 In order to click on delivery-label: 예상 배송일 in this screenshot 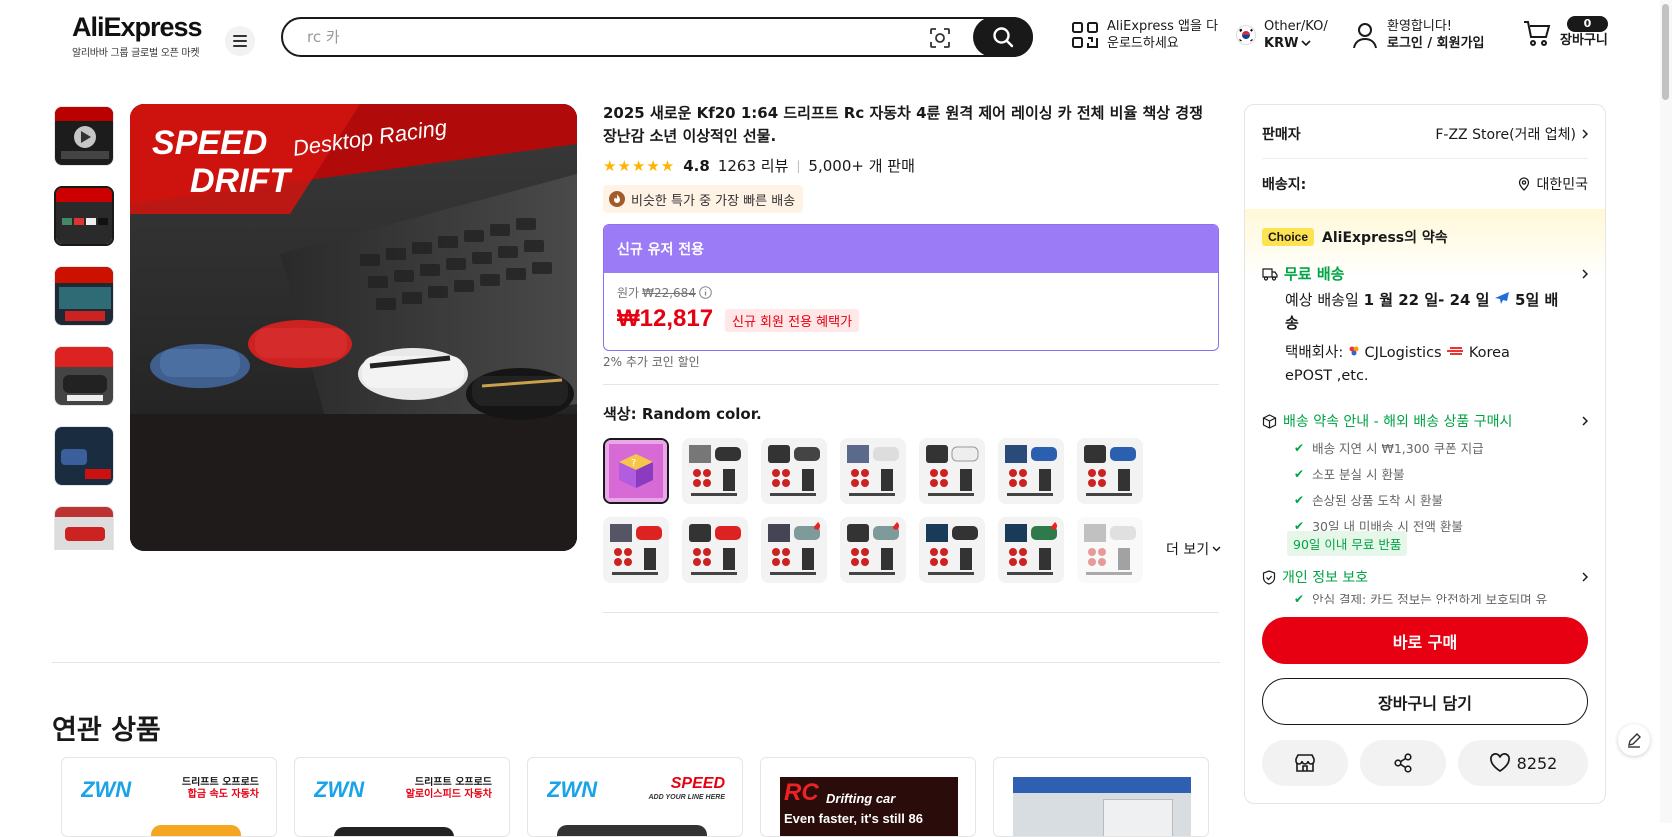, I will do `click(1322, 300)`.